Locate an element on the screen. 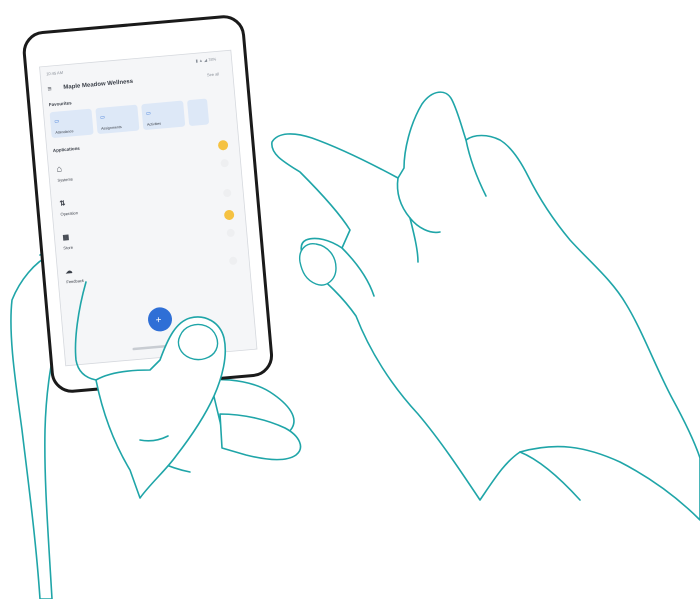 This screenshot has width=700, height=599. home-icon: ⌂ is located at coordinates (59, 168).